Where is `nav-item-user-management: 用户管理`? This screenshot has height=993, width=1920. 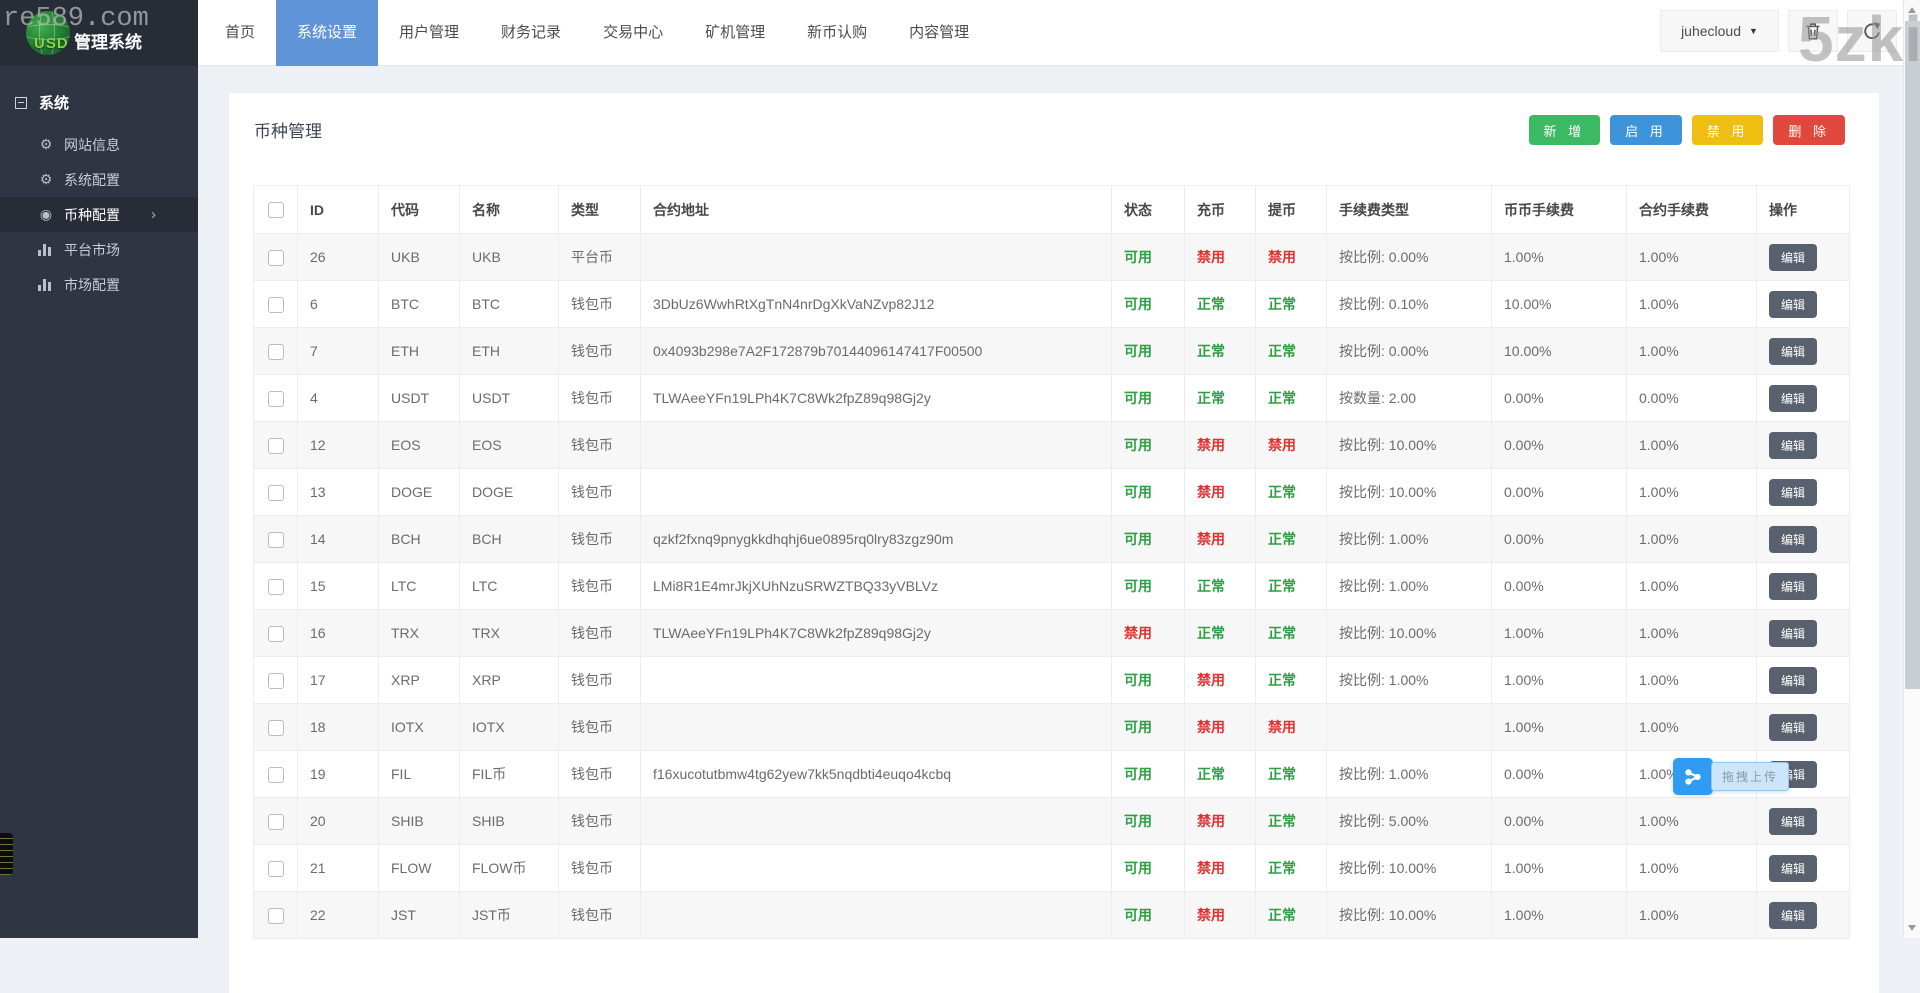
nav-item-user-management: 用户管理 is located at coordinates (429, 33).